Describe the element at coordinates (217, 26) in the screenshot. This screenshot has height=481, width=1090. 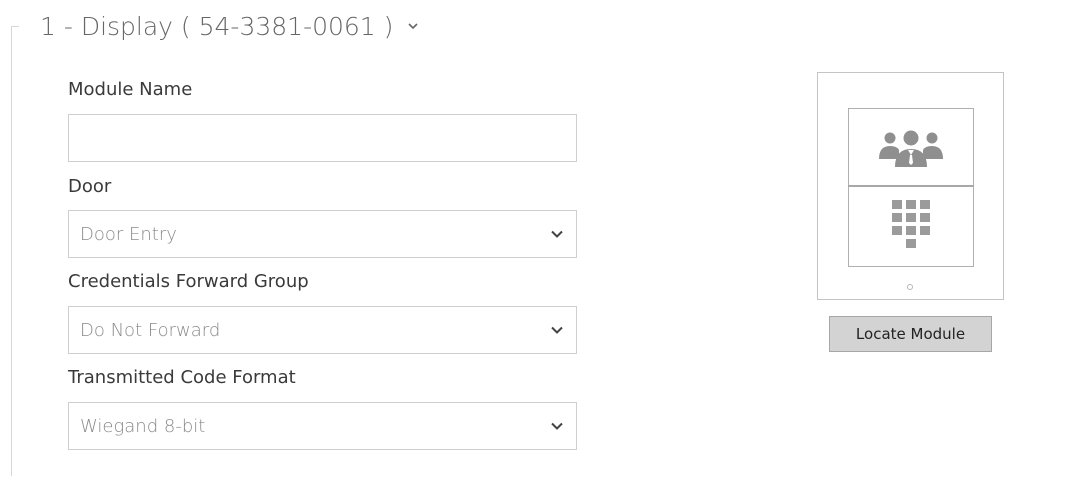
I see `section-title: 1 - Display ( 54-3381-0061 )` at that location.